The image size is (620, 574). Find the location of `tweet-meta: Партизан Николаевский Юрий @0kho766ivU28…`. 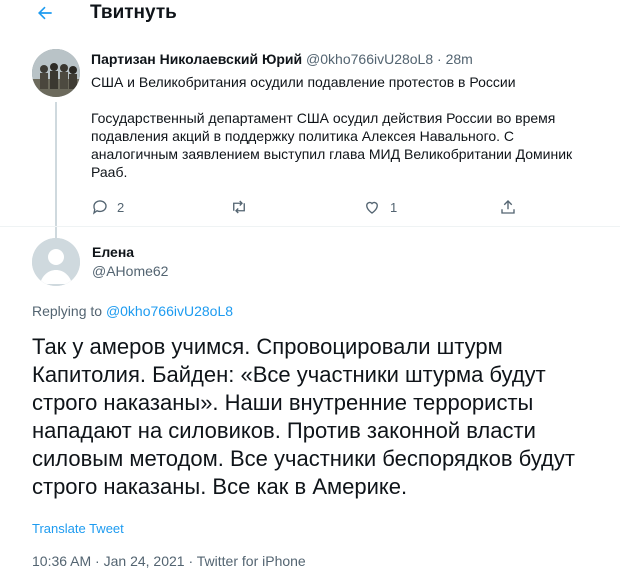

tweet-meta: Партизан Николаевский Юрий @0kho766ivU28… is located at coordinates (282, 59).